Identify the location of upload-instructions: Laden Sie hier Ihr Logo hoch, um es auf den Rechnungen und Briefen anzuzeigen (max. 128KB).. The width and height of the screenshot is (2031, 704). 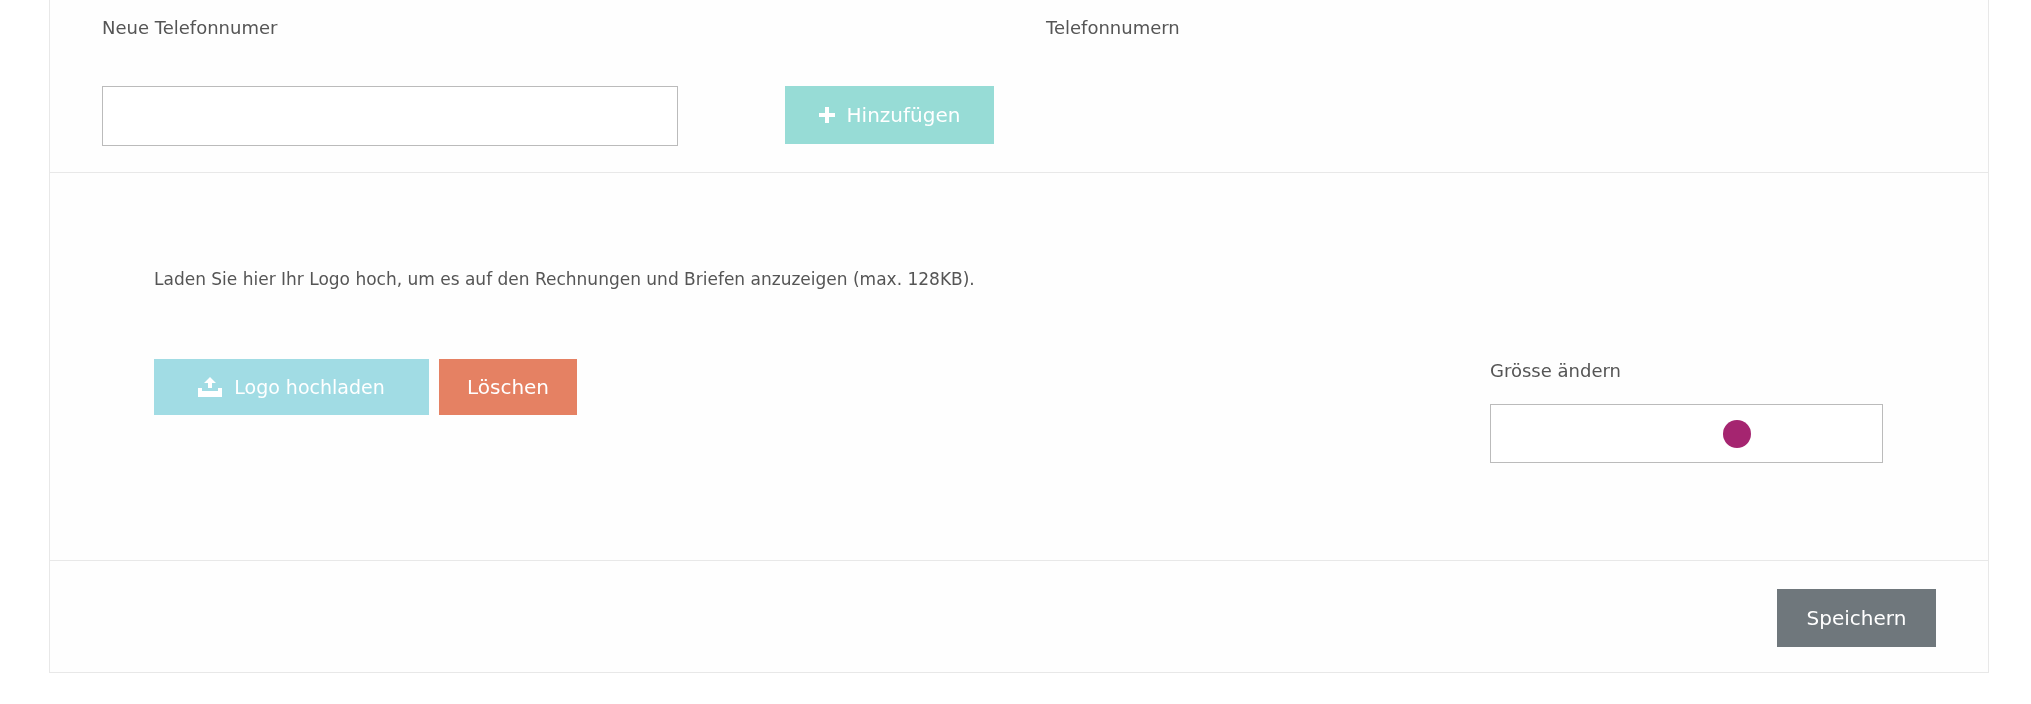
(565, 279).